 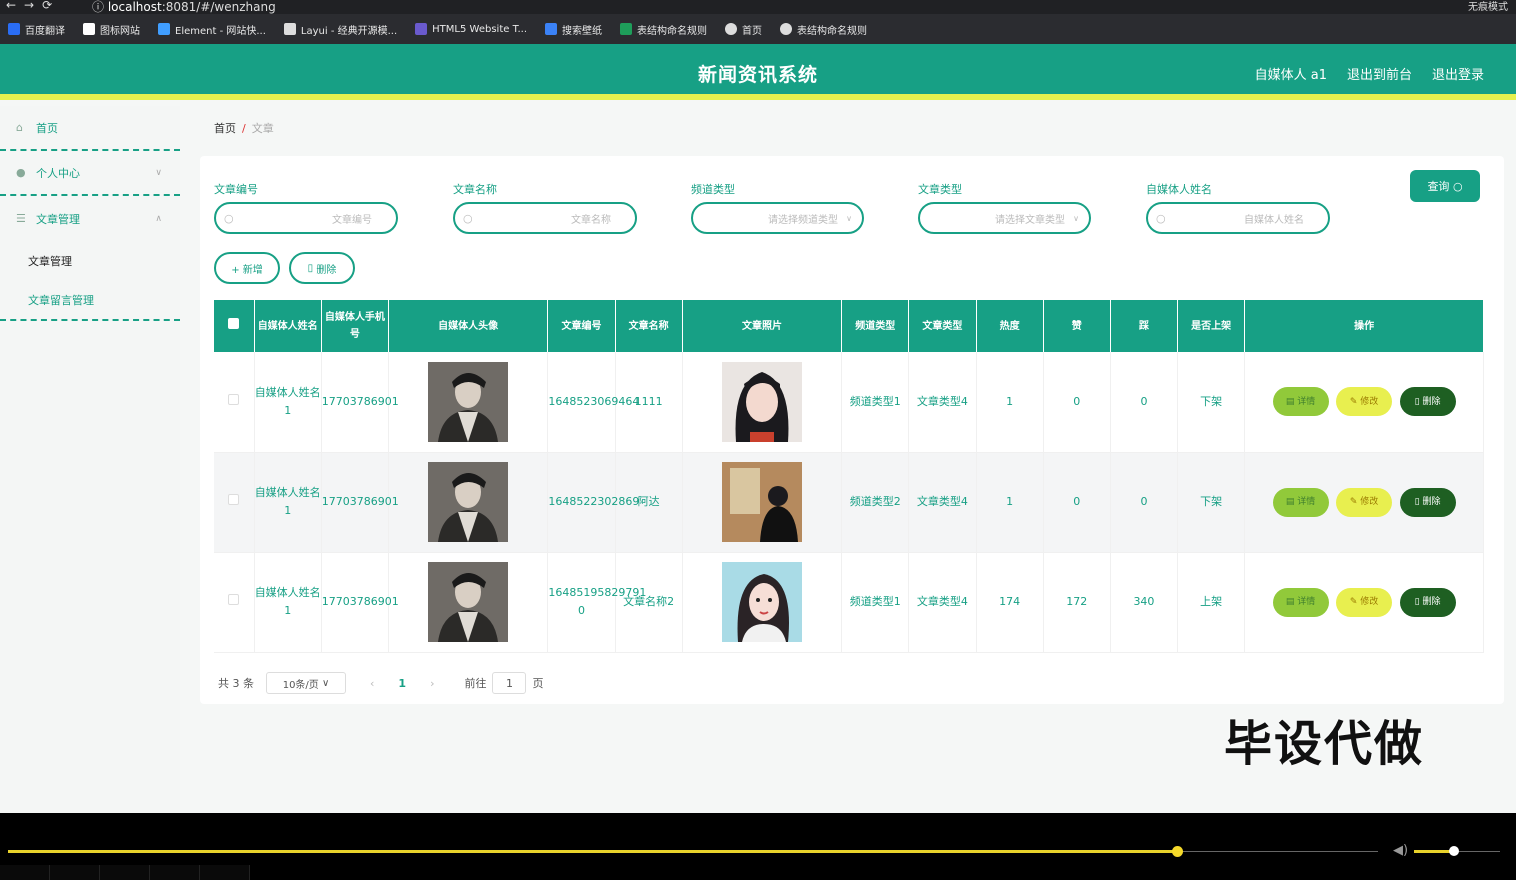 What do you see at coordinates (236, 189) in the screenshot?
I see `filter-label: 文章编号` at bounding box center [236, 189].